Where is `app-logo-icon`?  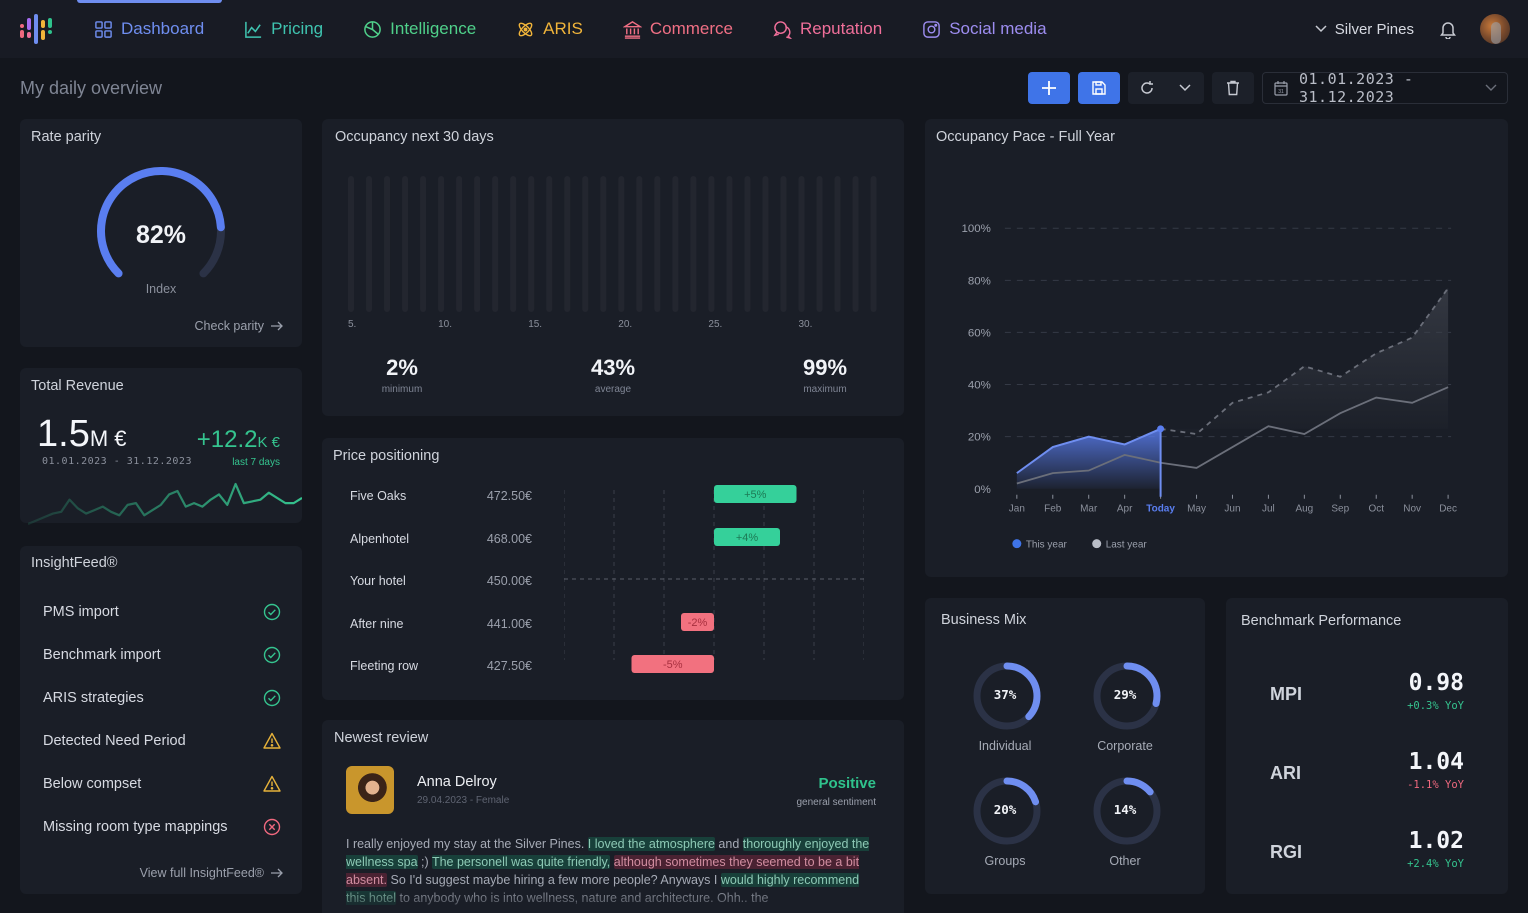 app-logo-icon is located at coordinates (35, 29).